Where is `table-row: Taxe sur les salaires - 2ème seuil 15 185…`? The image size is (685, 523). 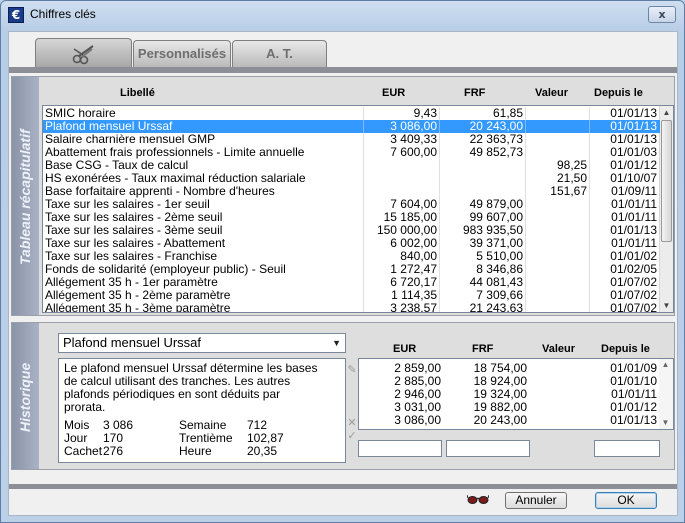 table-row: Taxe sur les salaires - 2ème seuil 15 185… is located at coordinates (351, 217).